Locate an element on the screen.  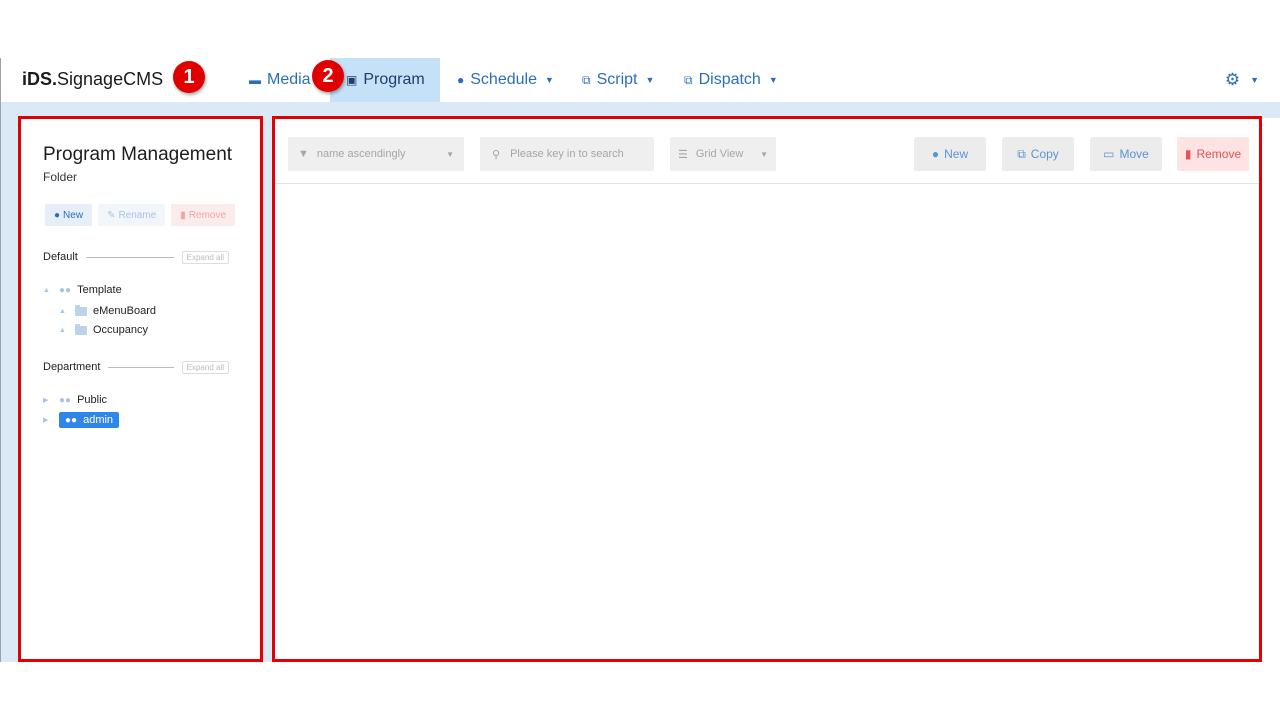
dispatch-icon: ⧉ is located at coordinates (688, 79).